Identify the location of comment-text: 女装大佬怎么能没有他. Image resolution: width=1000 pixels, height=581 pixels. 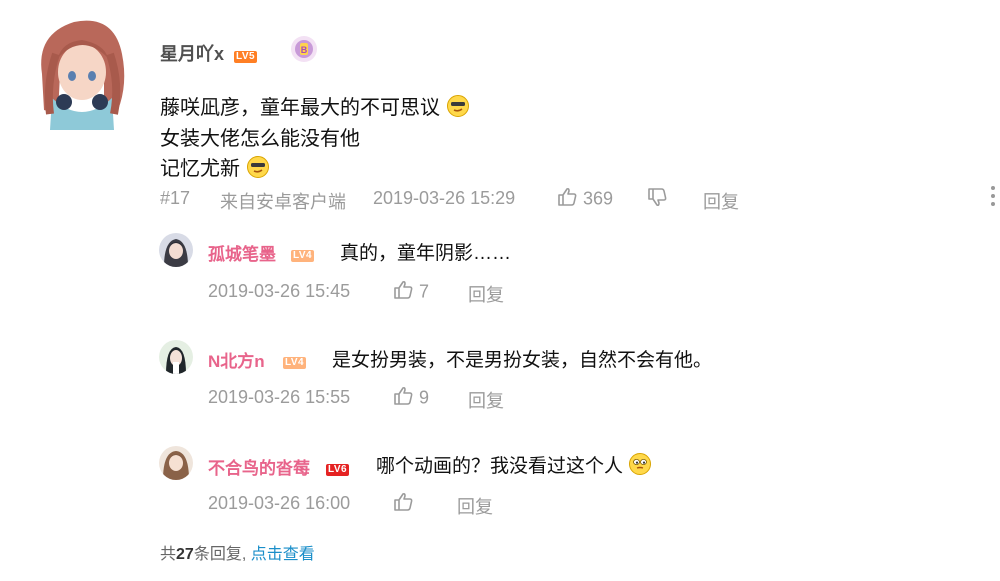
(260, 139).